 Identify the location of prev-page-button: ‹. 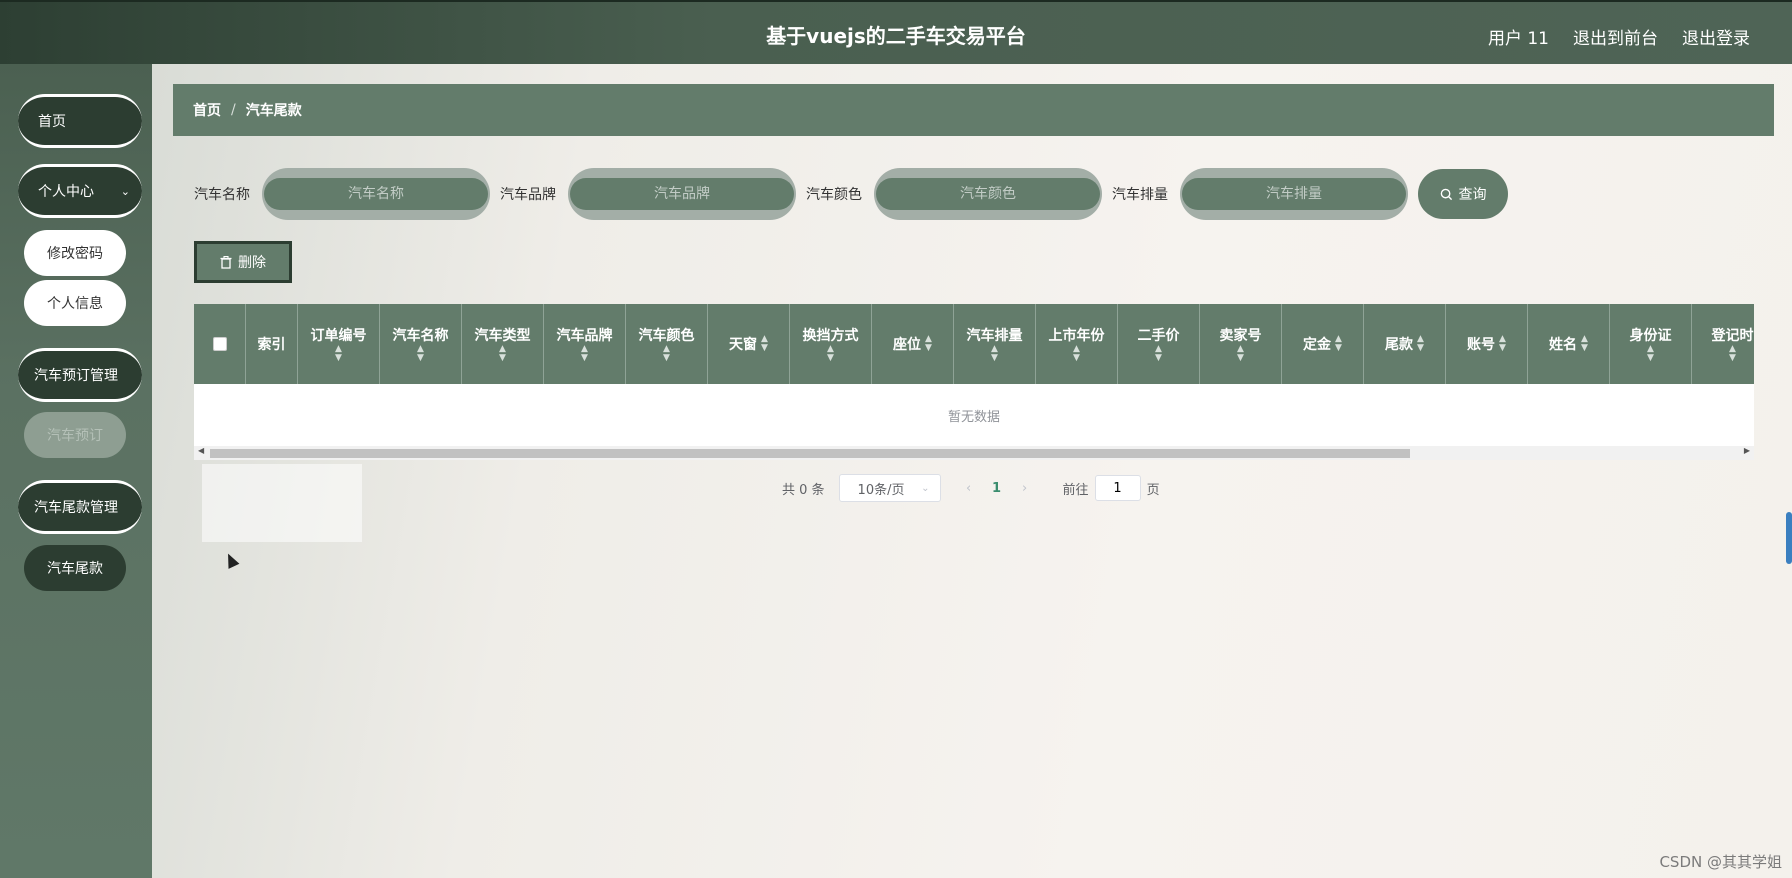
(969, 488).